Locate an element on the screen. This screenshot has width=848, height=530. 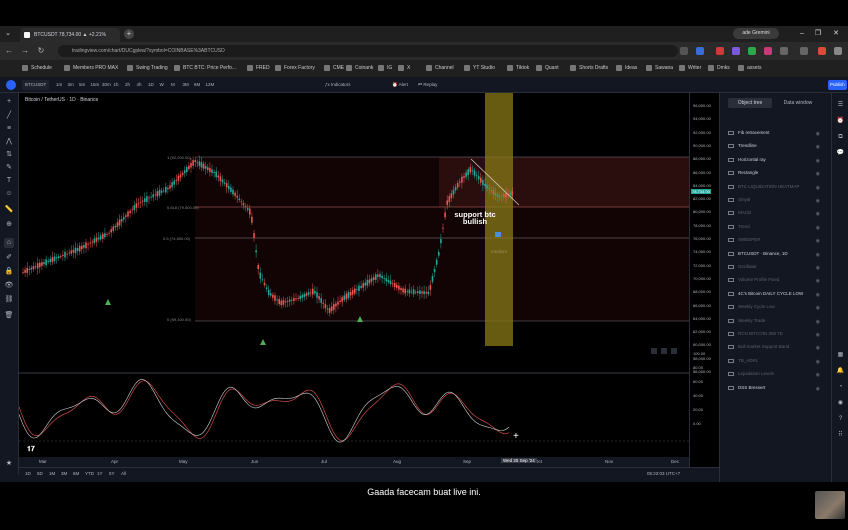
forward-icon: → is located at coordinates (25, 51).